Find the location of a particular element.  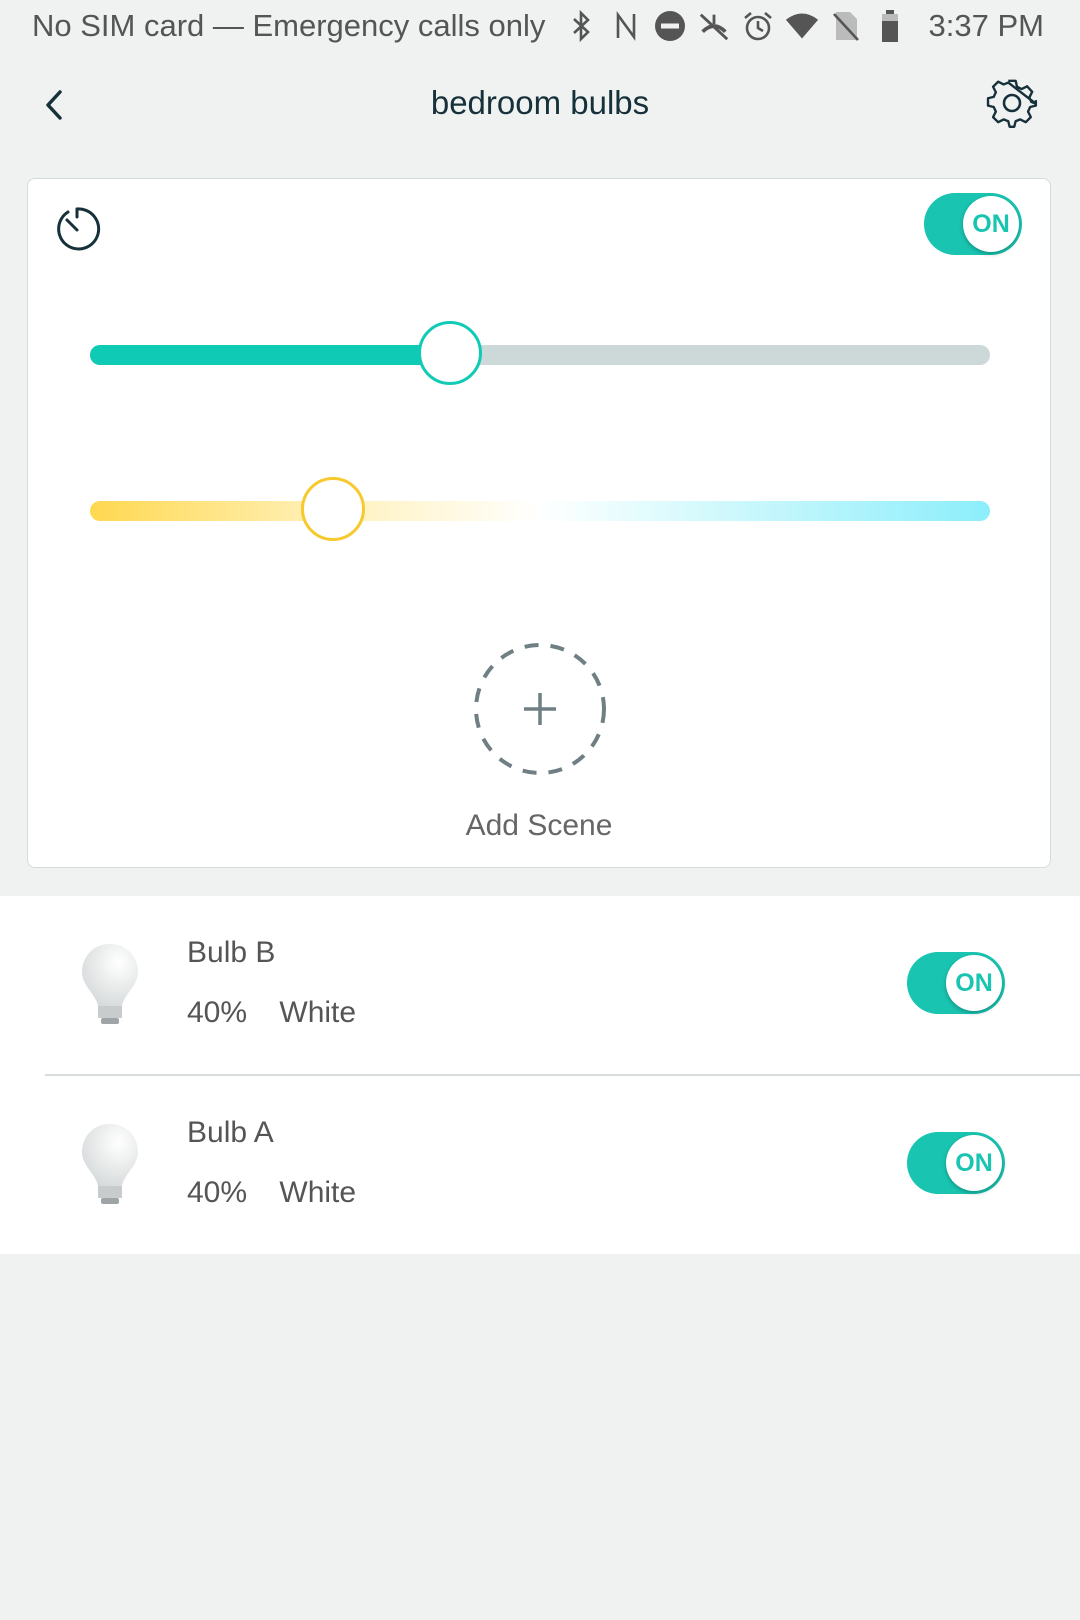

brightness-slider is located at coordinates (540, 353).